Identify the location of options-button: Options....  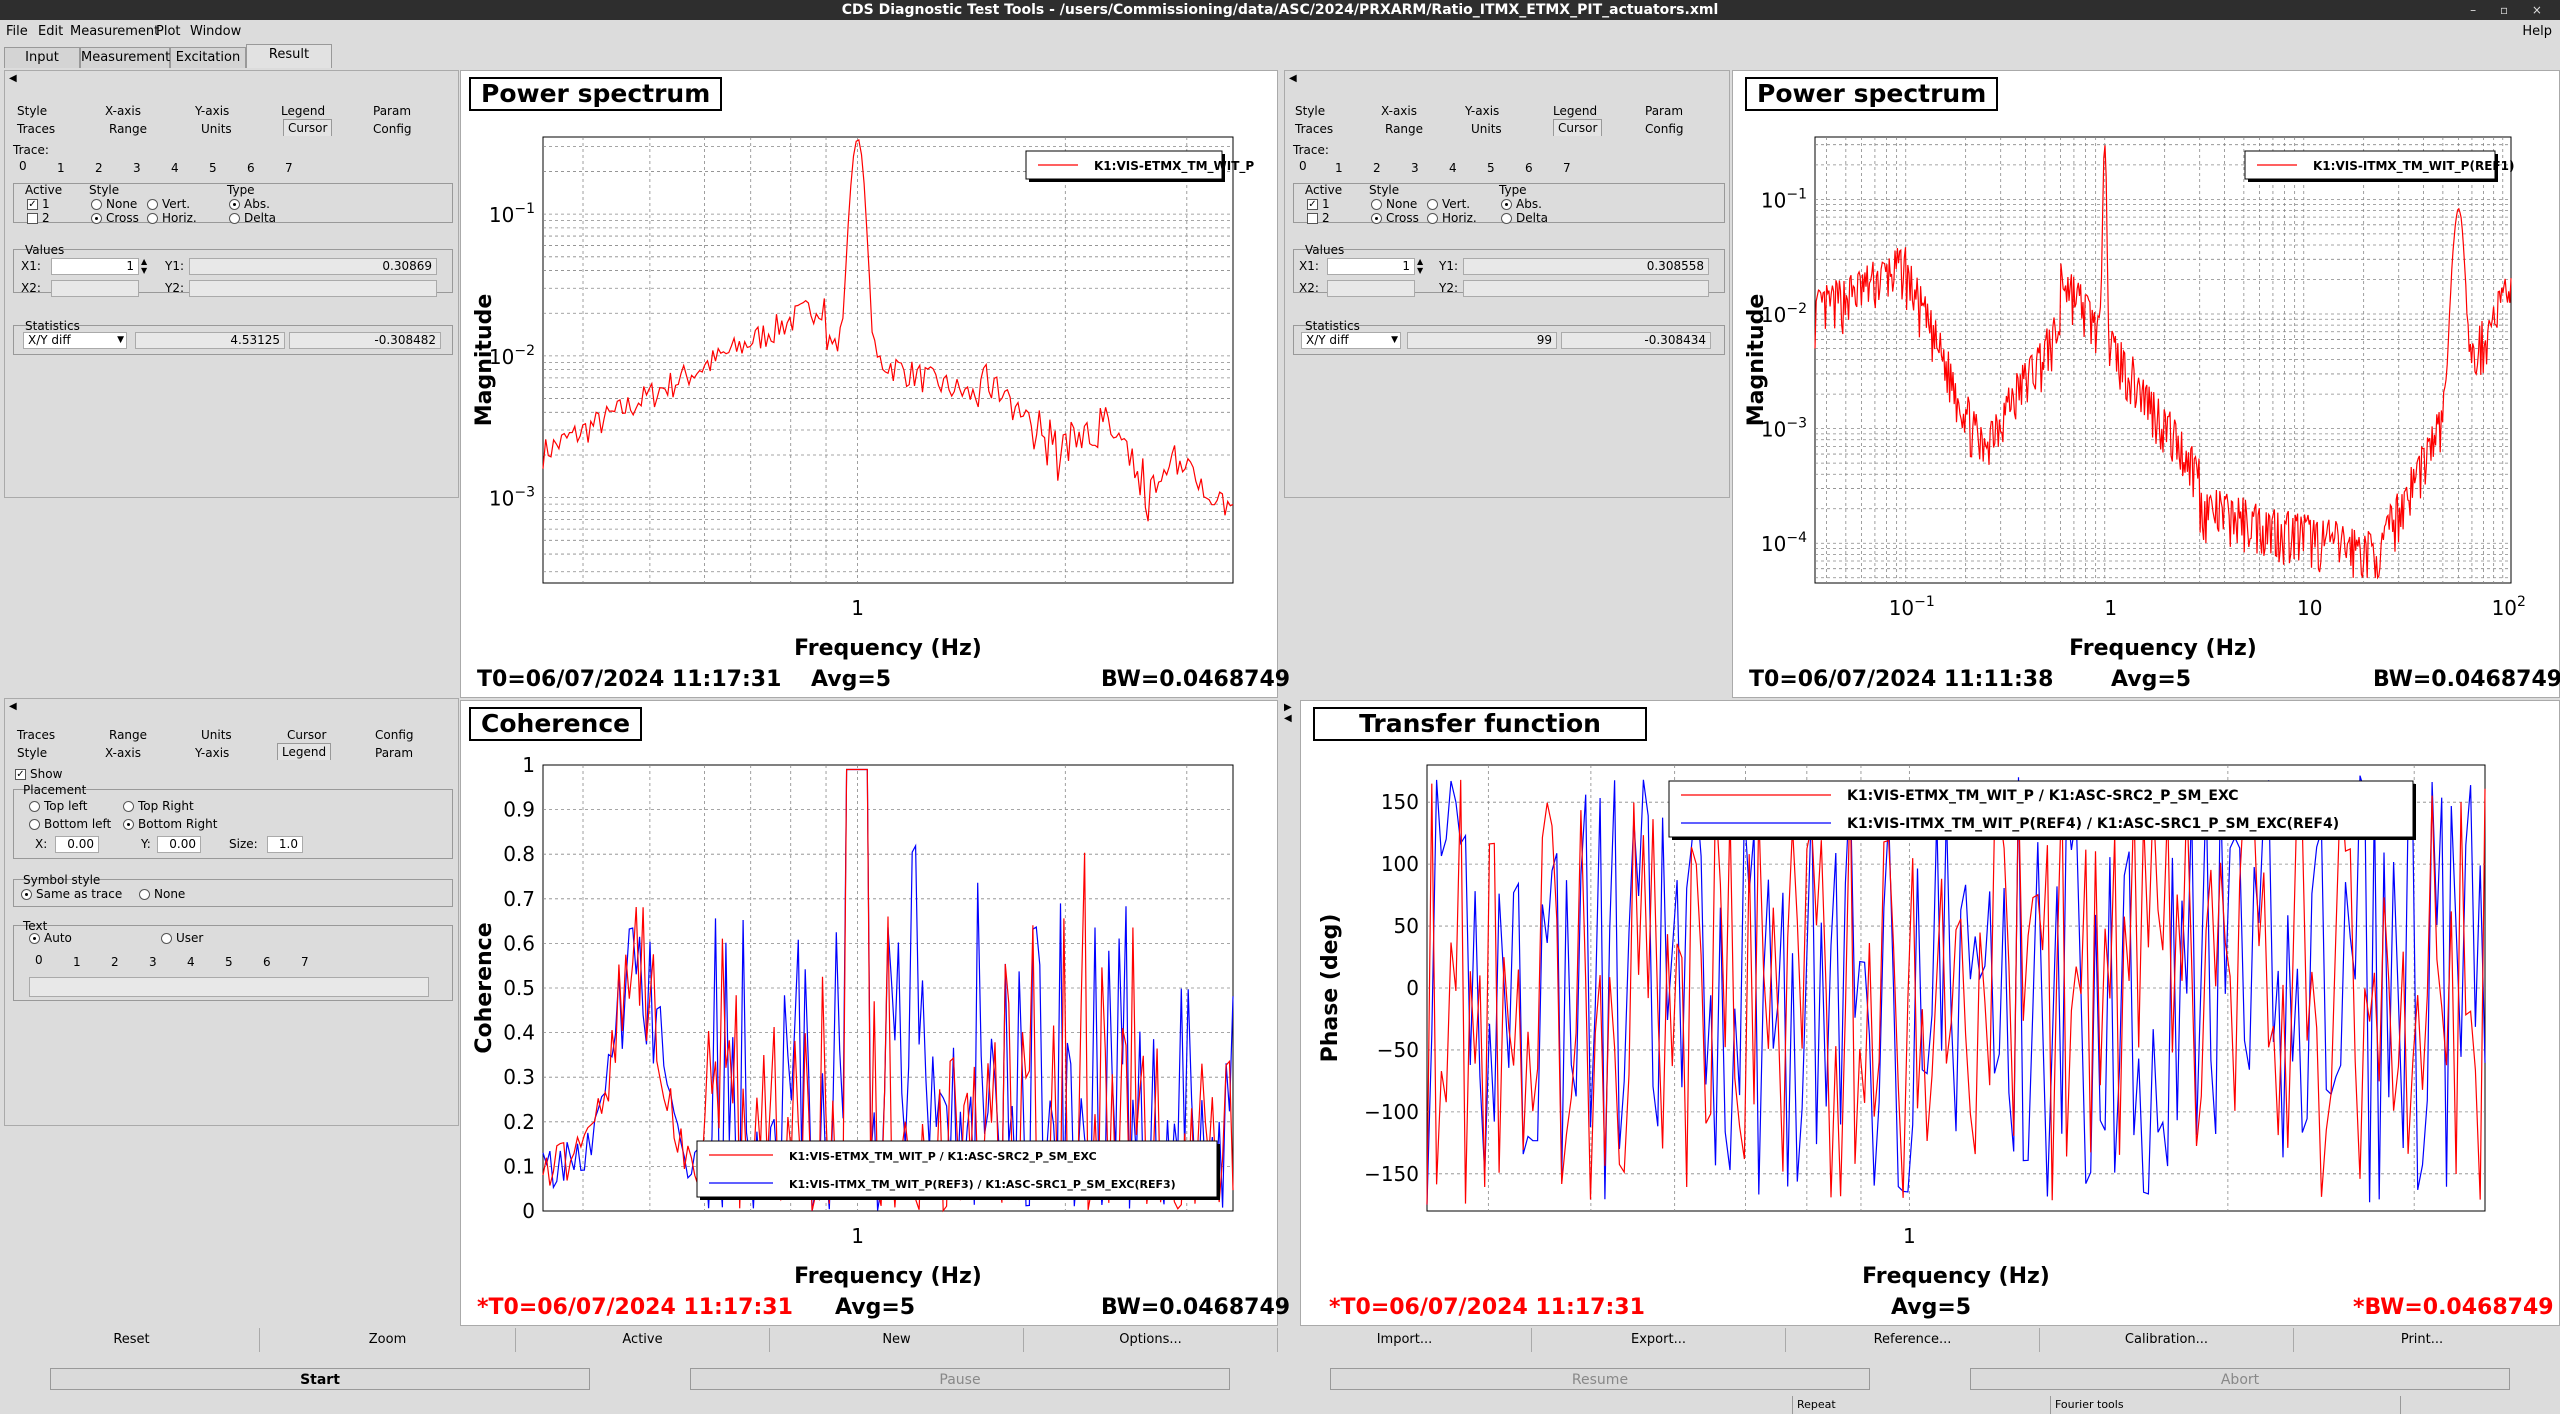
(1151, 1340).